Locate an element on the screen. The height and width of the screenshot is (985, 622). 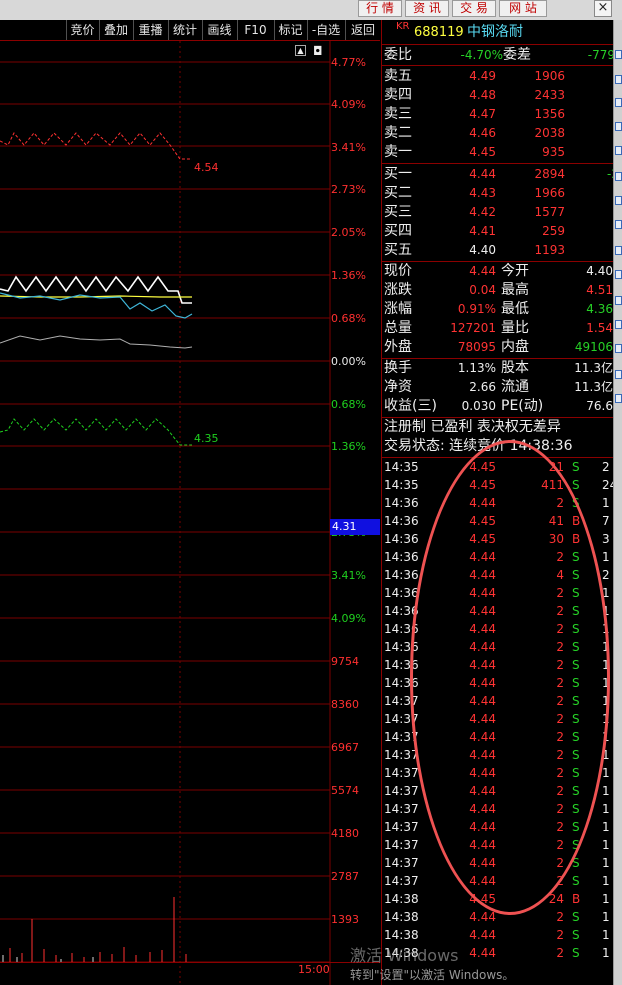
quote-value: 78095 is located at coordinates (476, 347).